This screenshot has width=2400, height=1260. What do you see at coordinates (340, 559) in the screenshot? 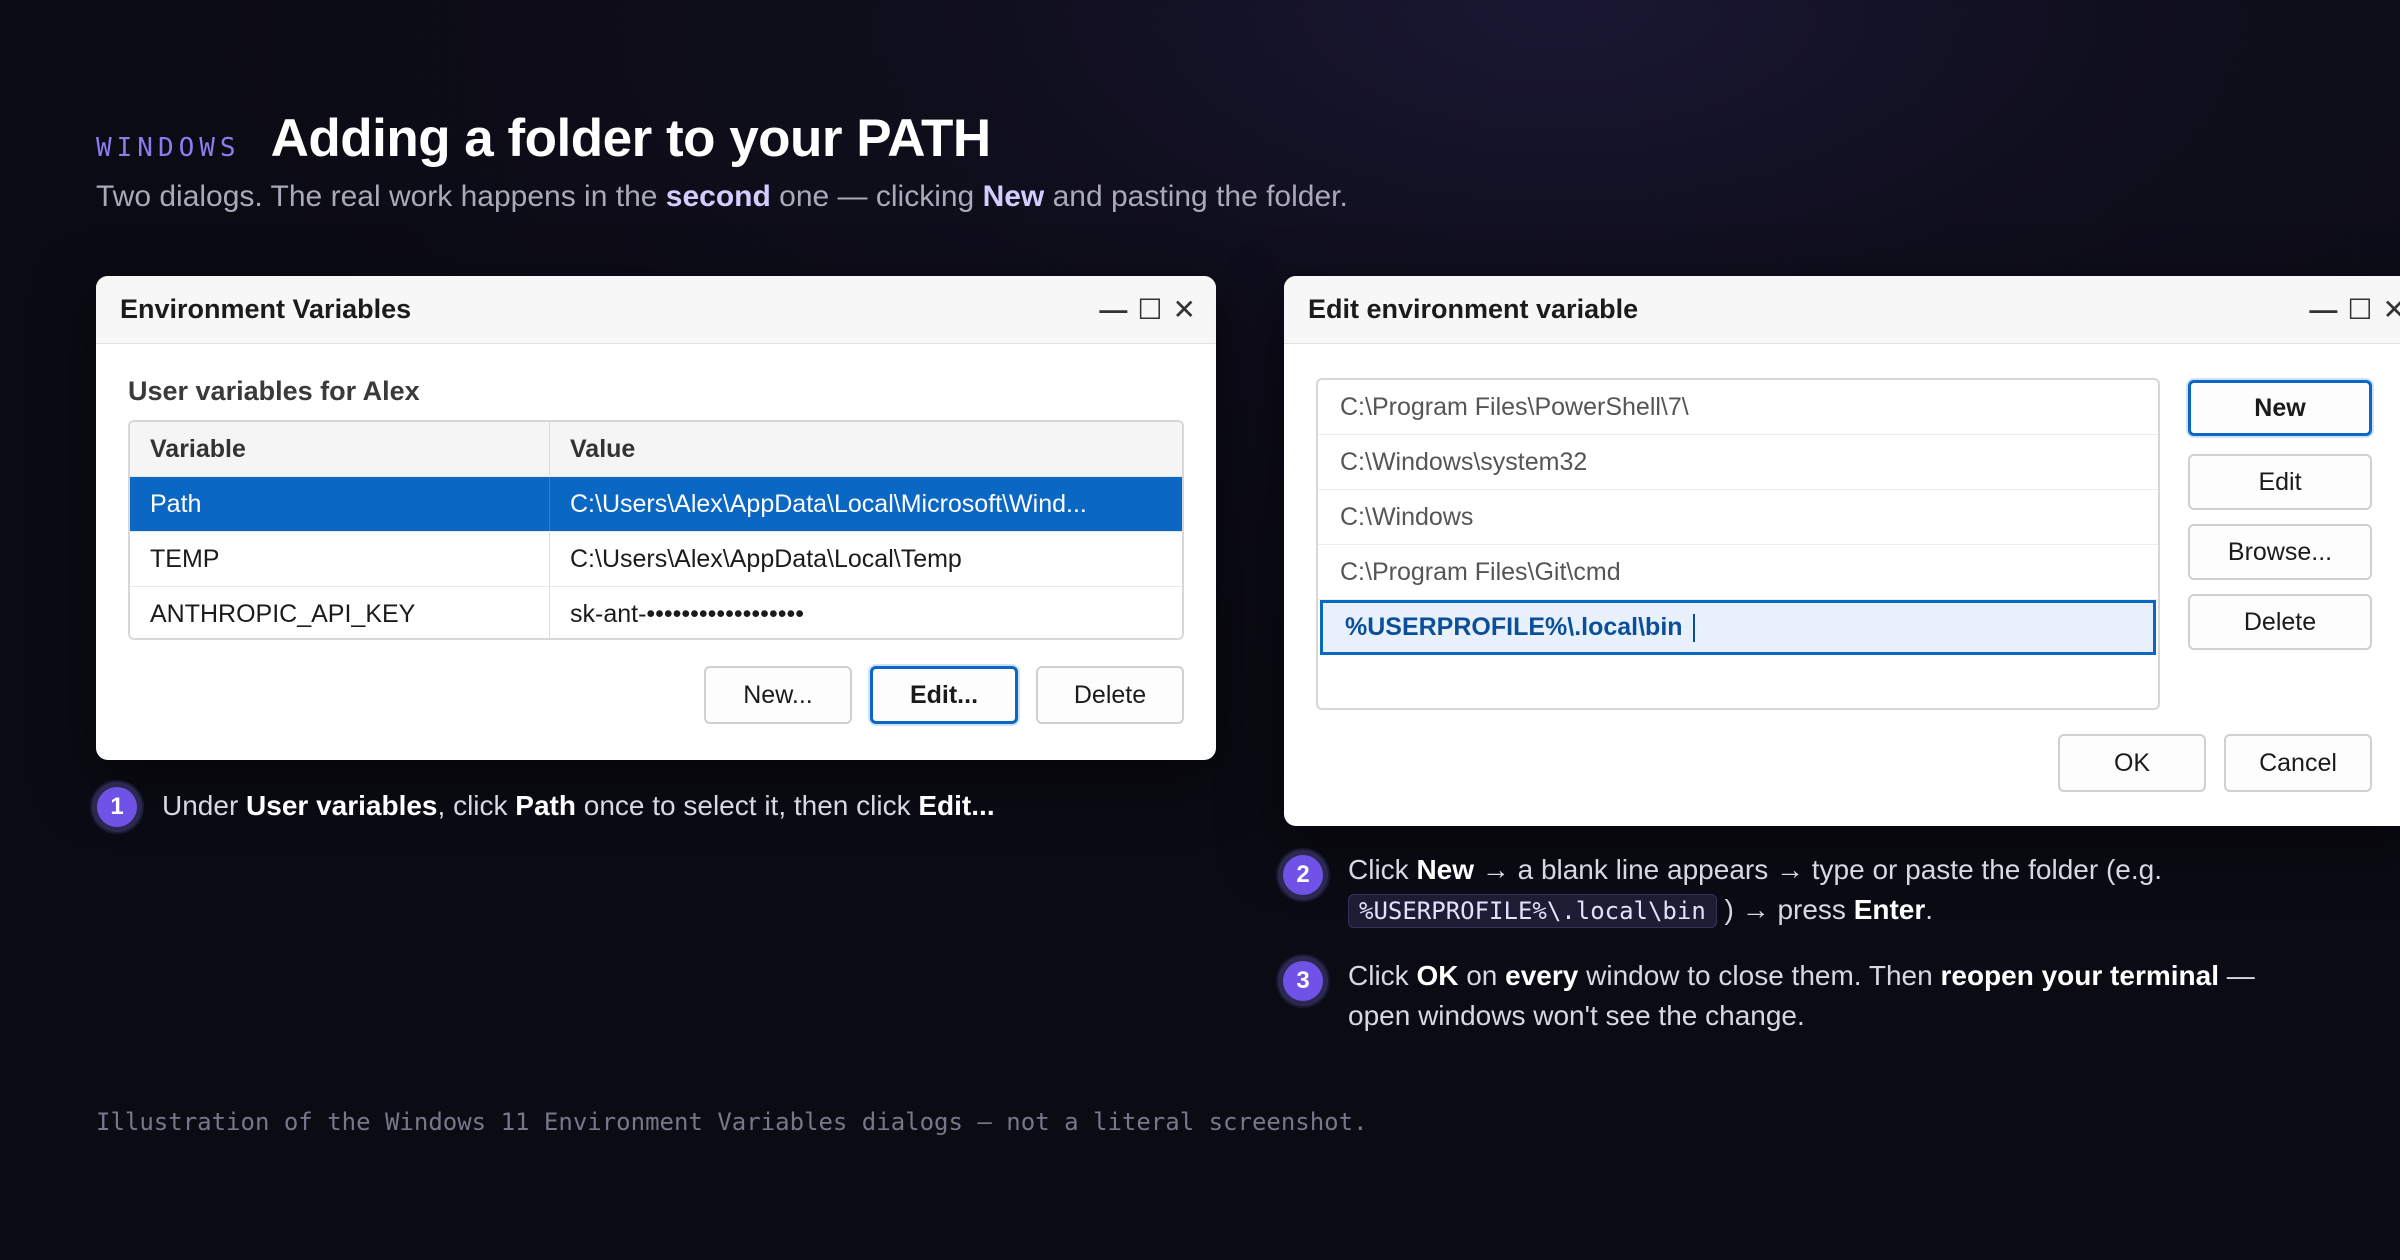
I see `variable-cell: TEMP` at bounding box center [340, 559].